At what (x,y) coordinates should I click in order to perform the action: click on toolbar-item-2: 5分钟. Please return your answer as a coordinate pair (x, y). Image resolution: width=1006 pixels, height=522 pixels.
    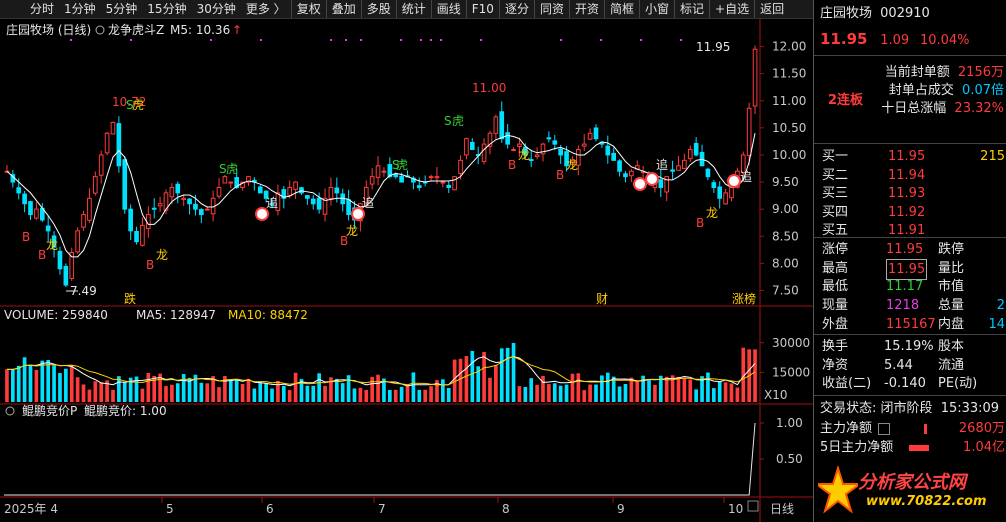
    Looking at the image, I should click on (122, 9).